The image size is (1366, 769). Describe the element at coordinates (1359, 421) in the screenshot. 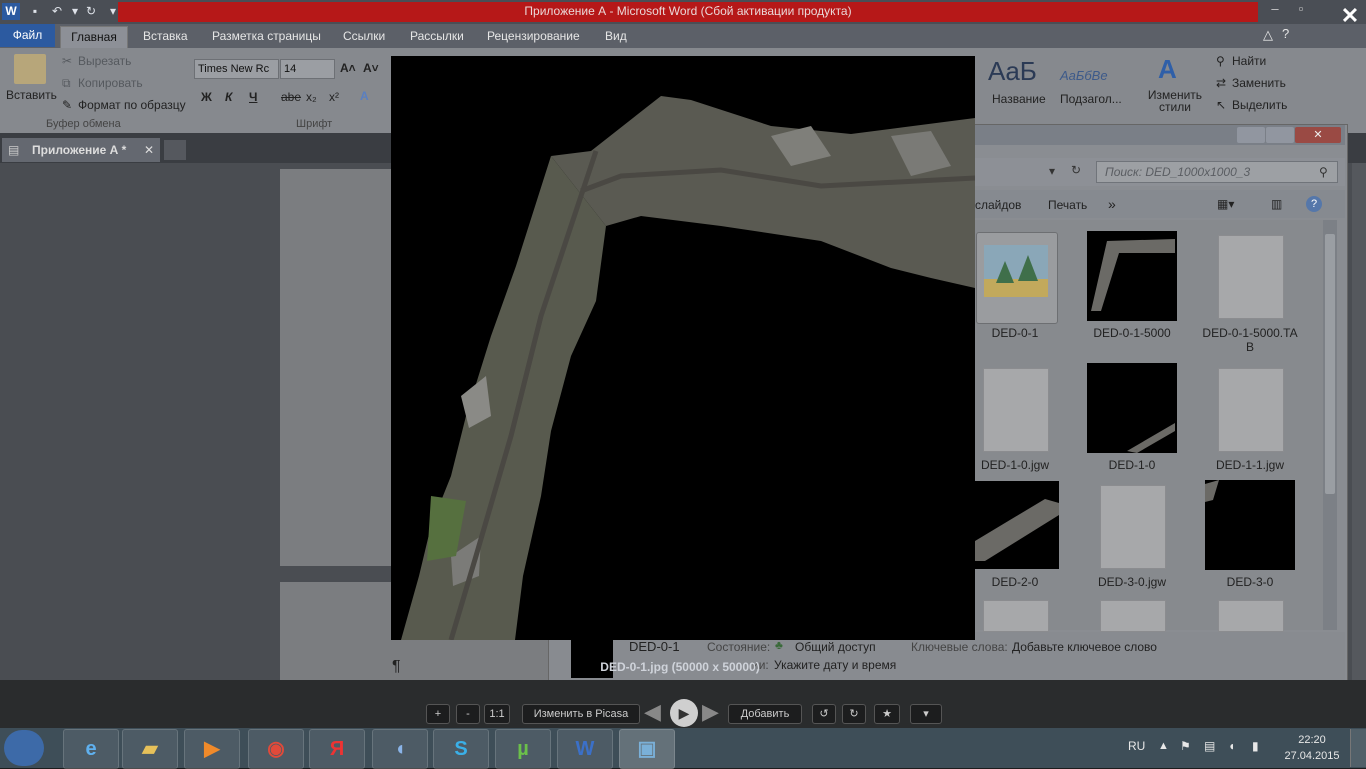

I see `word-scrollbar` at that location.